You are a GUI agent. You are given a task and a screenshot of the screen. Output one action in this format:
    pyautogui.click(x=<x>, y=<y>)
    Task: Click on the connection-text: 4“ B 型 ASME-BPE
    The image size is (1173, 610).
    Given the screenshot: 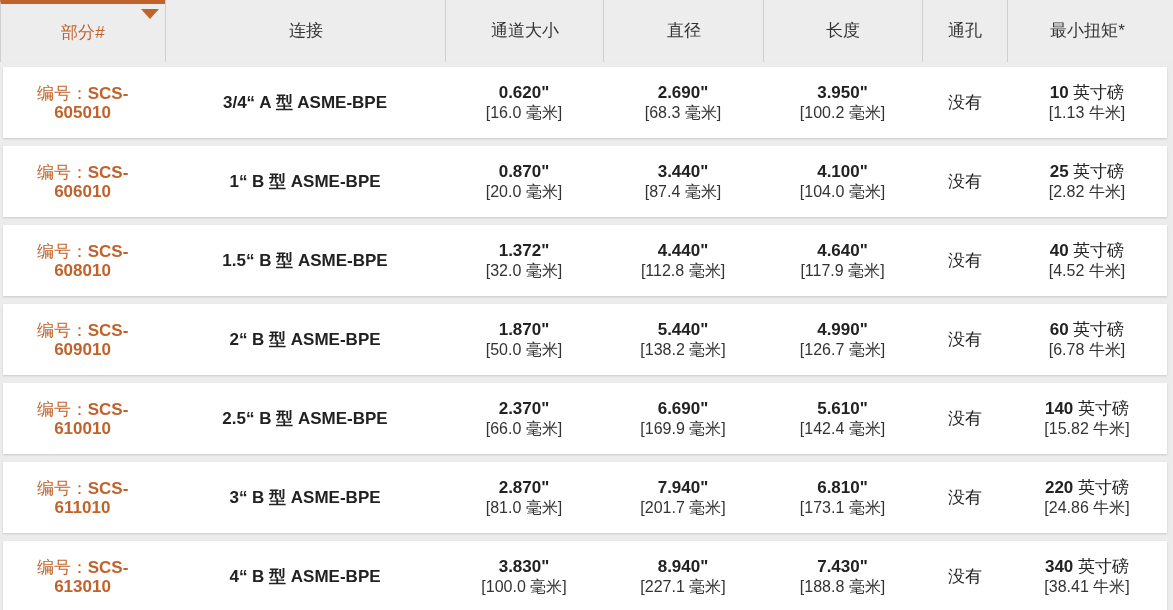 What is the action you would take?
    pyautogui.click(x=305, y=576)
    